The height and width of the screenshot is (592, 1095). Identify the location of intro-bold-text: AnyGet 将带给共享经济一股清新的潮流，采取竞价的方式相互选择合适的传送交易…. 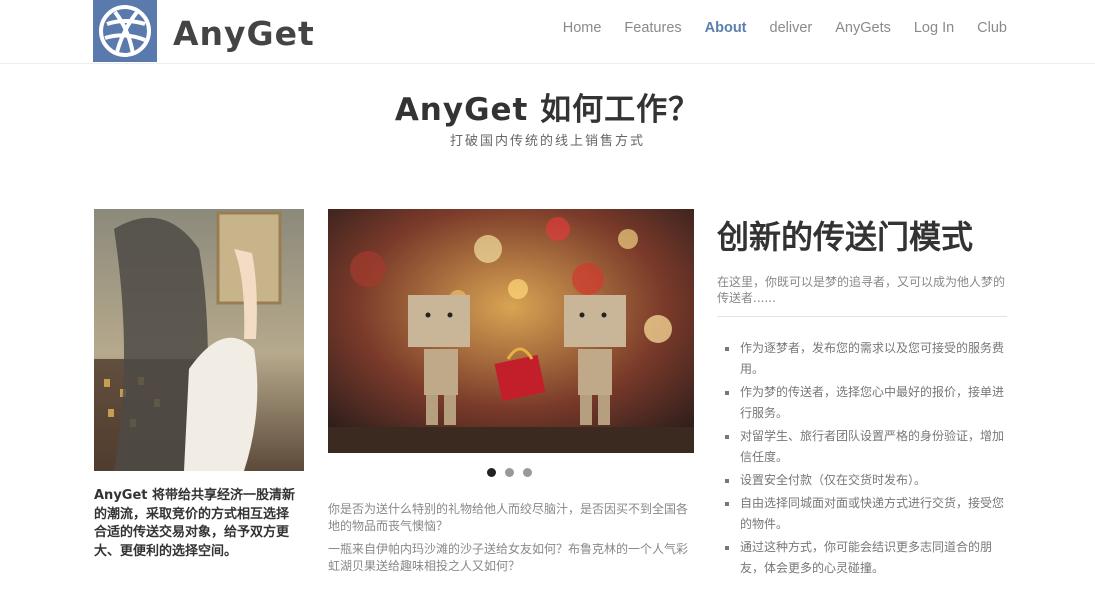
(195, 523).